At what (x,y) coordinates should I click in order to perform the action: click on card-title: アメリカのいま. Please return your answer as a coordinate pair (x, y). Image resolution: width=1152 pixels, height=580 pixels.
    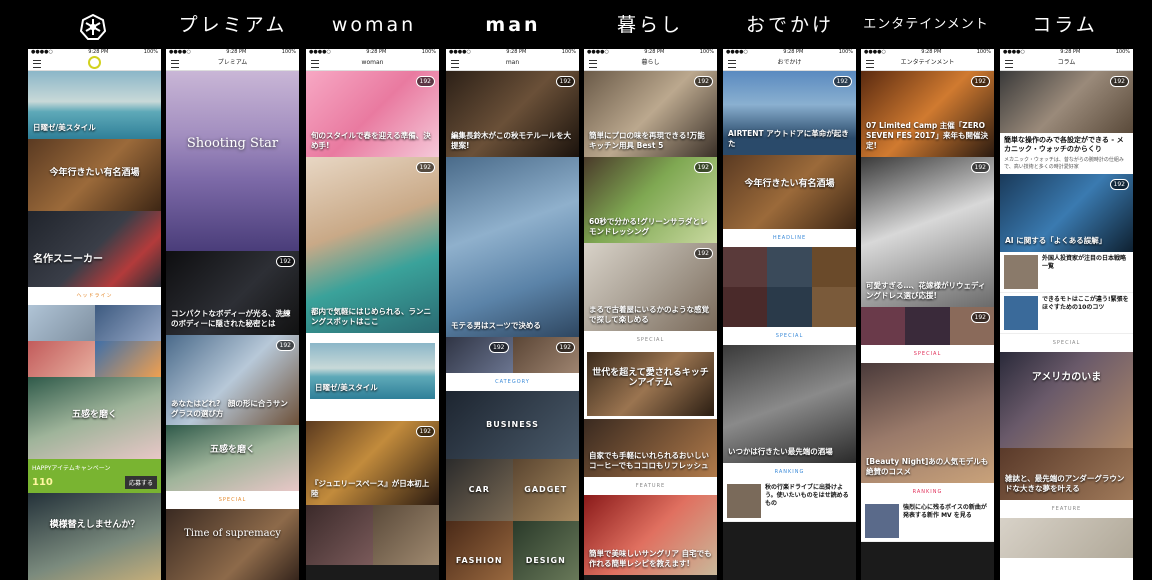
    Looking at the image, I should click on (1066, 378).